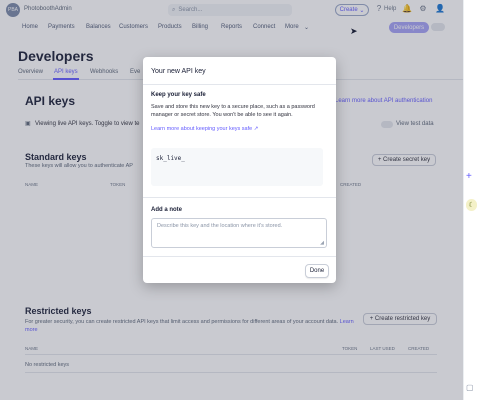 This screenshot has width=485, height=400. What do you see at coordinates (470, 387) in the screenshot?
I see `chat-icon: ▢` at bounding box center [470, 387].